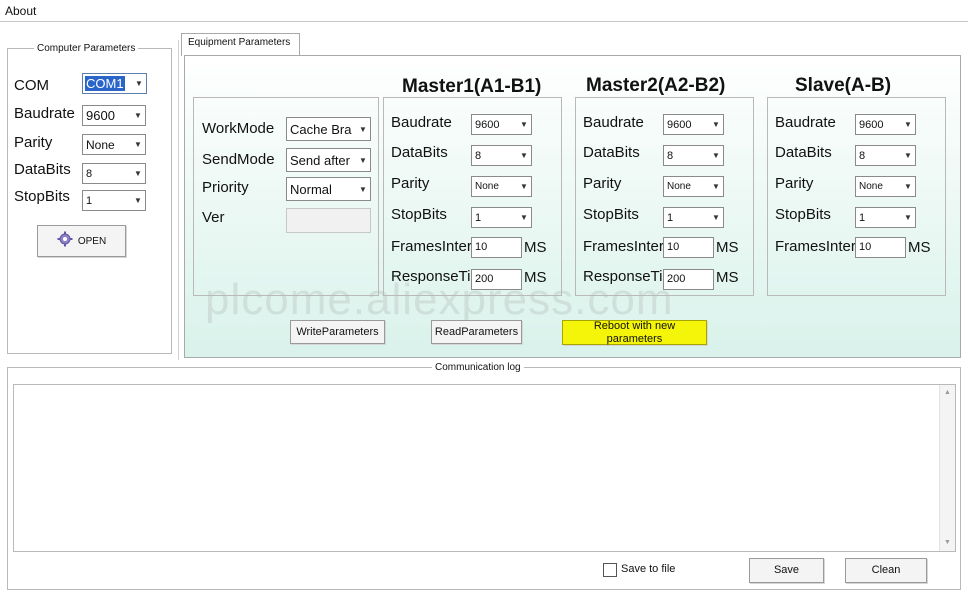 This screenshot has width=968, height=594. What do you see at coordinates (42, 196) in the screenshot?
I see `stopbits-label: StopBits` at bounding box center [42, 196].